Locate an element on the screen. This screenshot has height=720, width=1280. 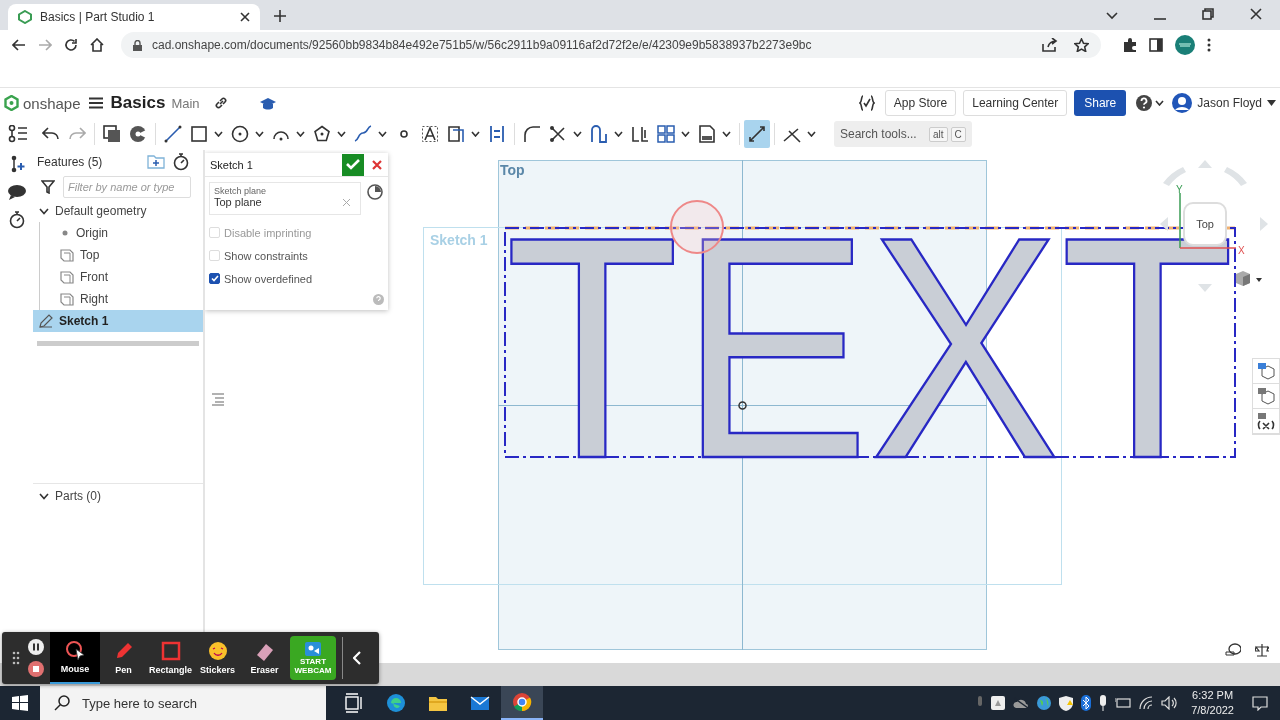
checkbox-option: Show overdefined is located at coordinates (296, 278).